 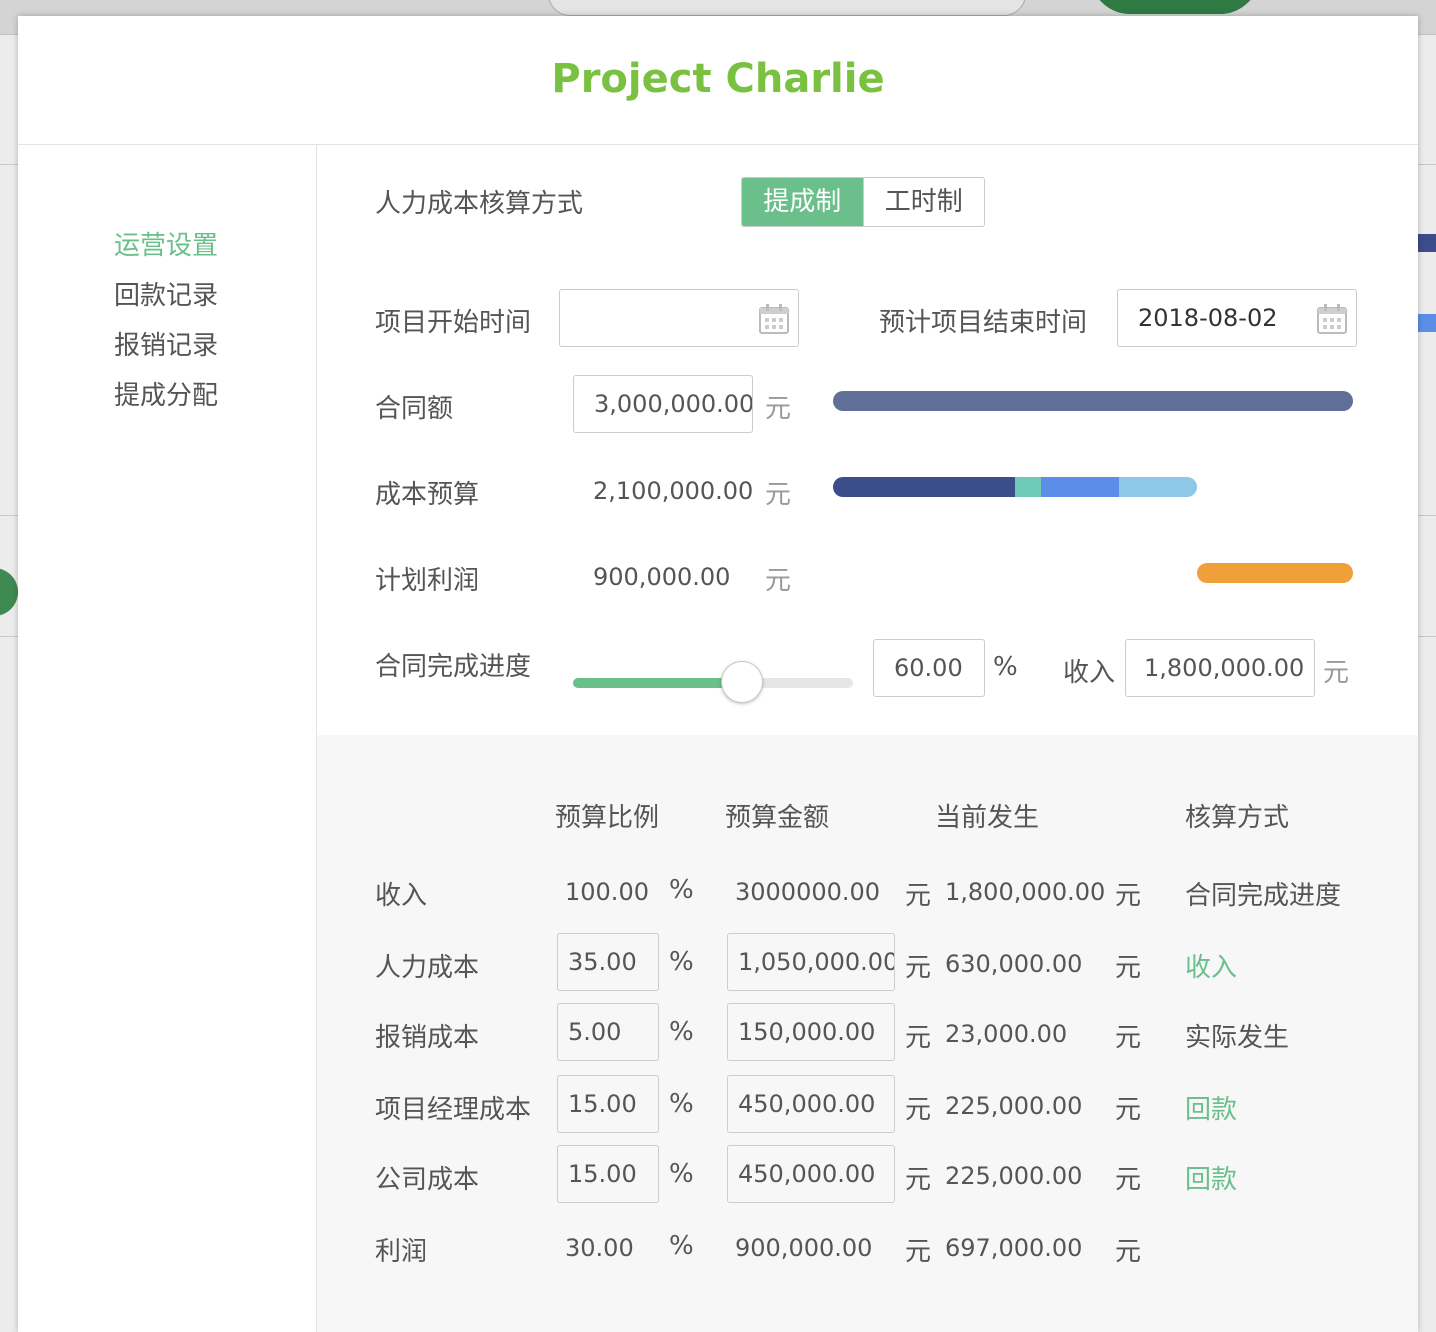 I want to click on row-current: 697,000.00, so click(x=1014, y=1248).